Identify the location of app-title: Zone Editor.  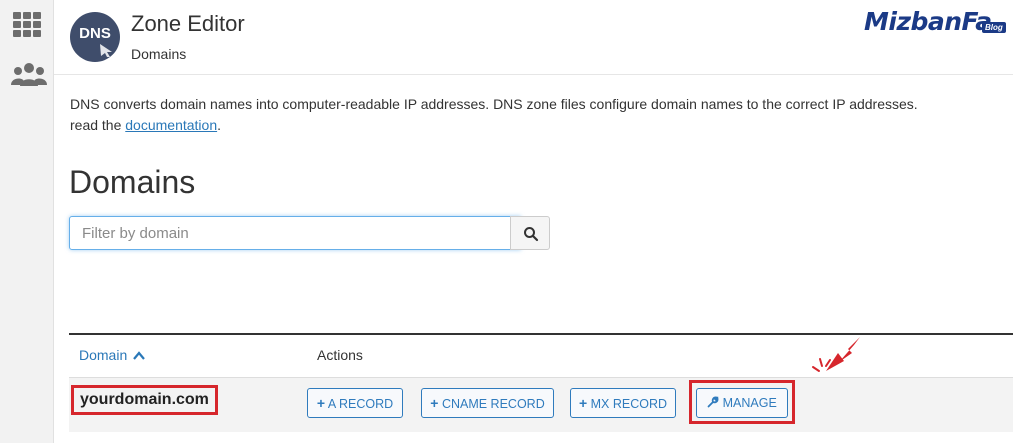
(188, 23).